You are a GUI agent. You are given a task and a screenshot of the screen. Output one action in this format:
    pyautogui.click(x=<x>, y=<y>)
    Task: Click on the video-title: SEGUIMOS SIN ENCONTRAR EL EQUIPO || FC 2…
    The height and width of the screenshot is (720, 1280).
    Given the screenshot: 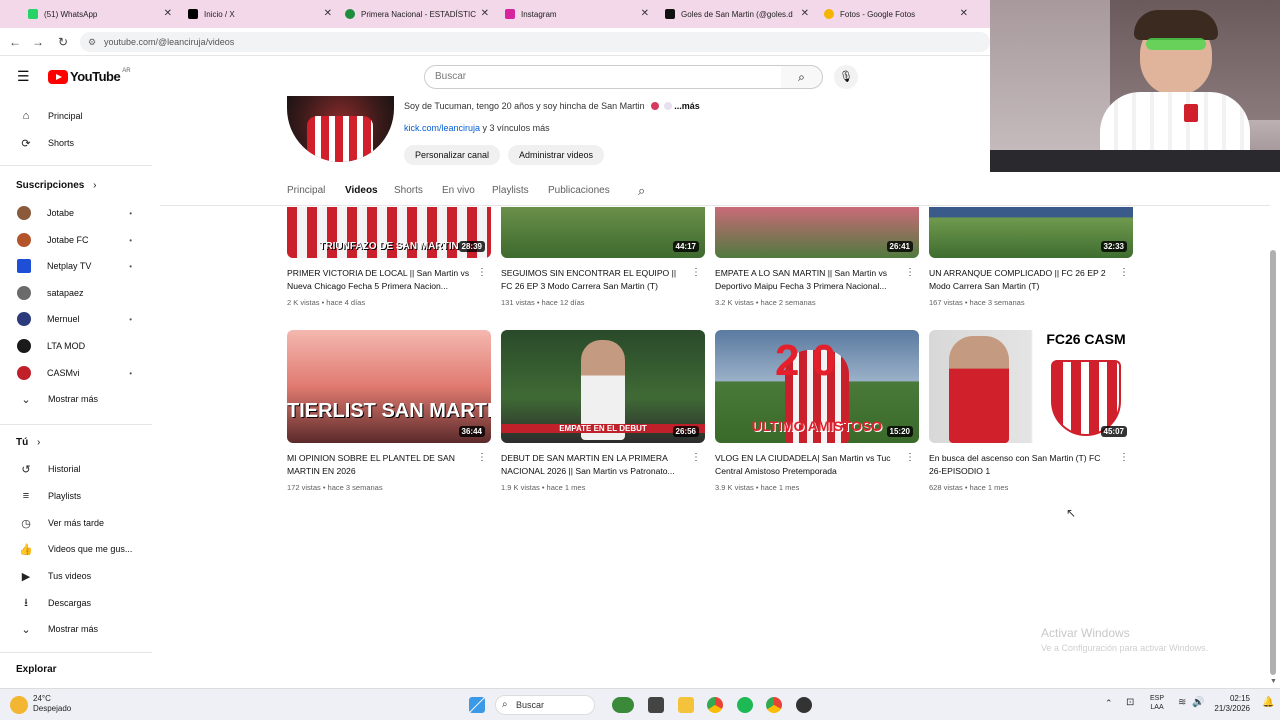 What is the action you would take?
    pyautogui.click(x=594, y=280)
    